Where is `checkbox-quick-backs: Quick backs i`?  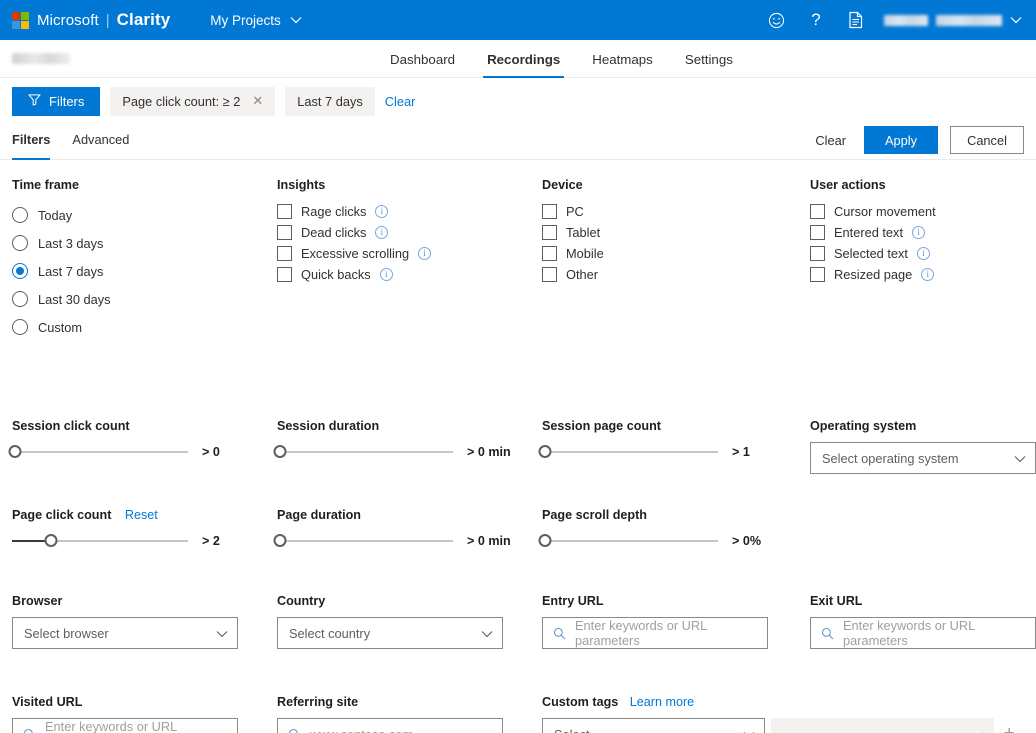 checkbox-quick-backs: Quick backs i is located at coordinates (397, 274).